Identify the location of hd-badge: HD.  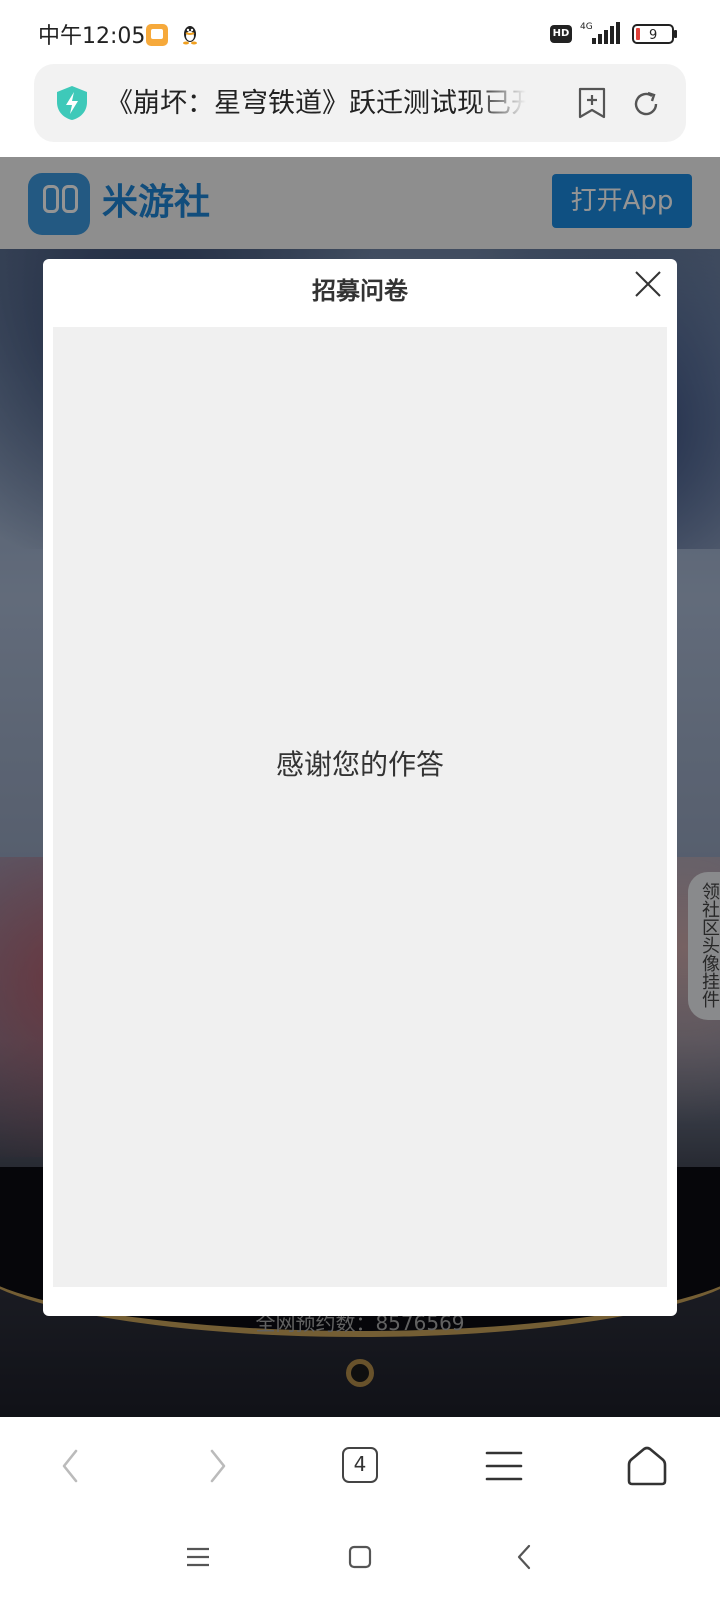
(561, 34).